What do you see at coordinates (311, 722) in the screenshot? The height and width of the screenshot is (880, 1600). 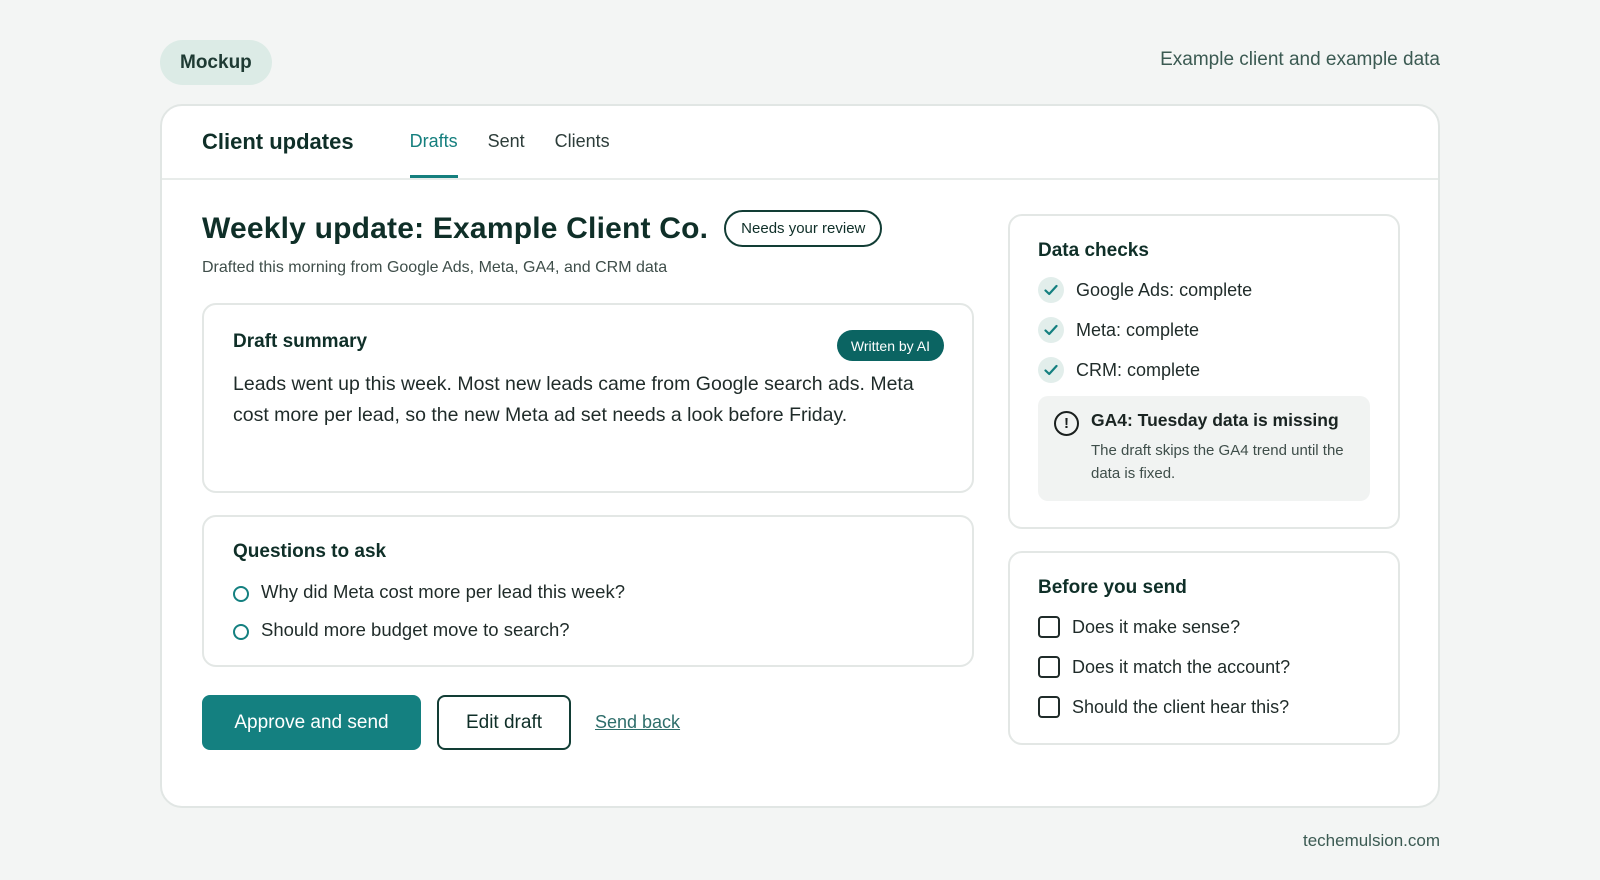 I see `approve-and-send-button: Approve and send` at bounding box center [311, 722].